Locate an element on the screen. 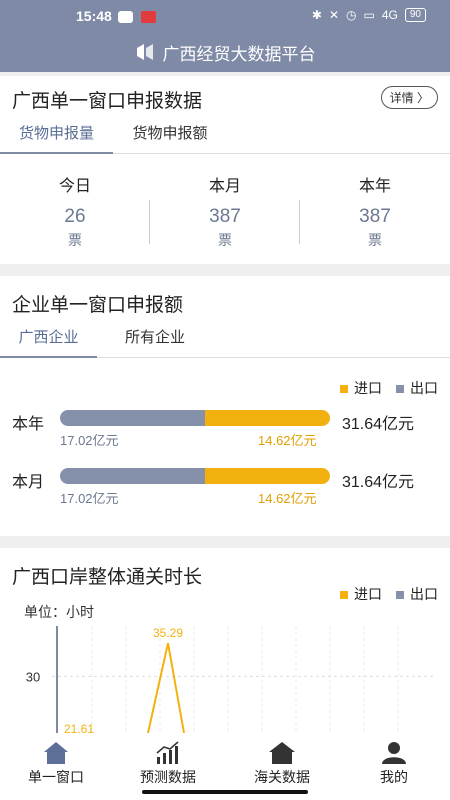 Image resolution: width=450 pixels, height=800 pixels. stats-row: 今日 26 票 本月 387 票 本年 387 票 is located at coordinates (225, 210).